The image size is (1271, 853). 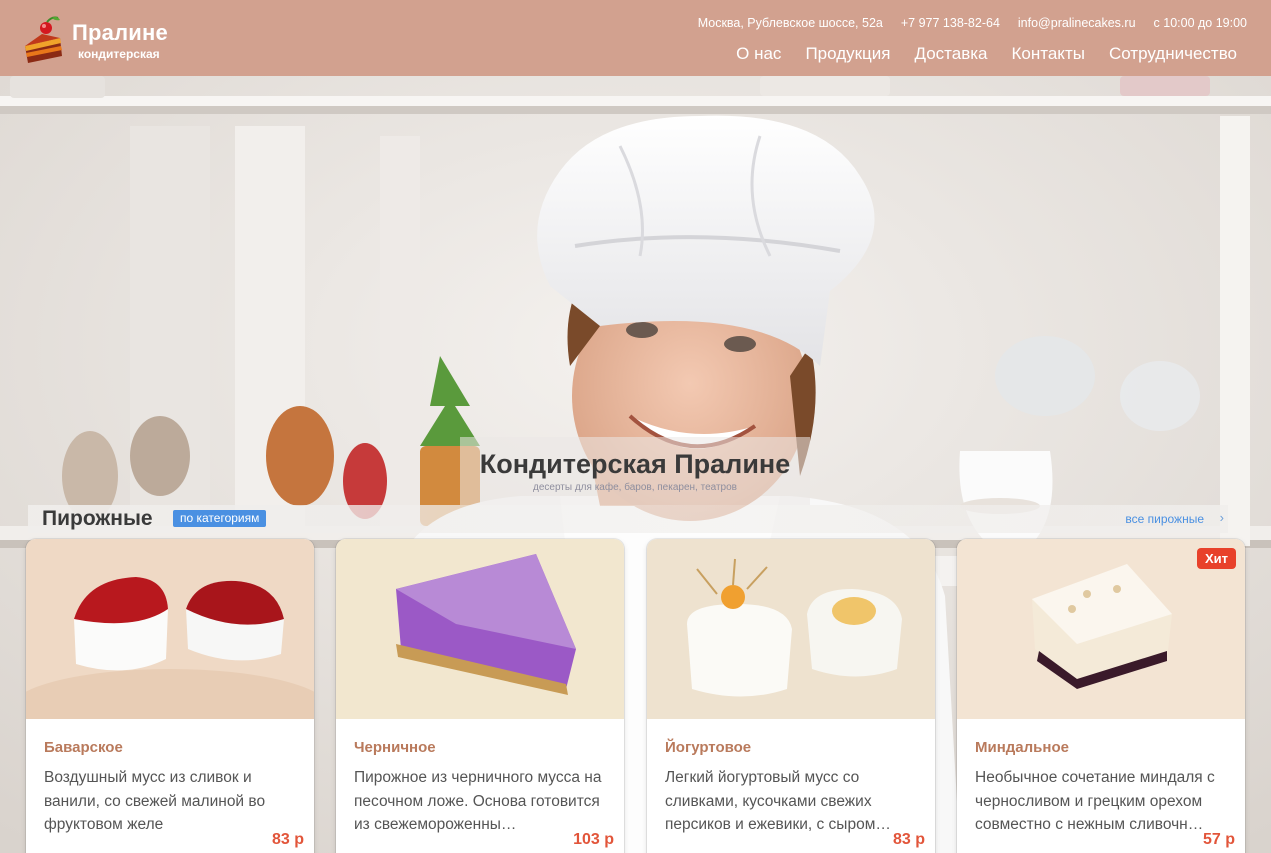 What do you see at coordinates (1218, 839) in the screenshot?
I see `product-price: 57 р` at bounding box center [1218, 839].